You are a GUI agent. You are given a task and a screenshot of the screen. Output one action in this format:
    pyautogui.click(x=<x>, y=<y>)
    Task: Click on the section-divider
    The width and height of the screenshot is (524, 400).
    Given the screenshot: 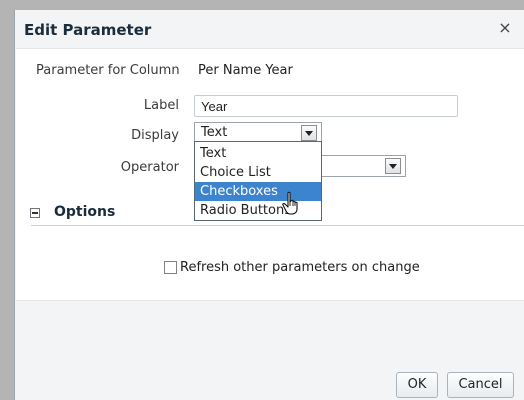 What is the action you would take?
    pyautogui.click(x=277, y=225)
    